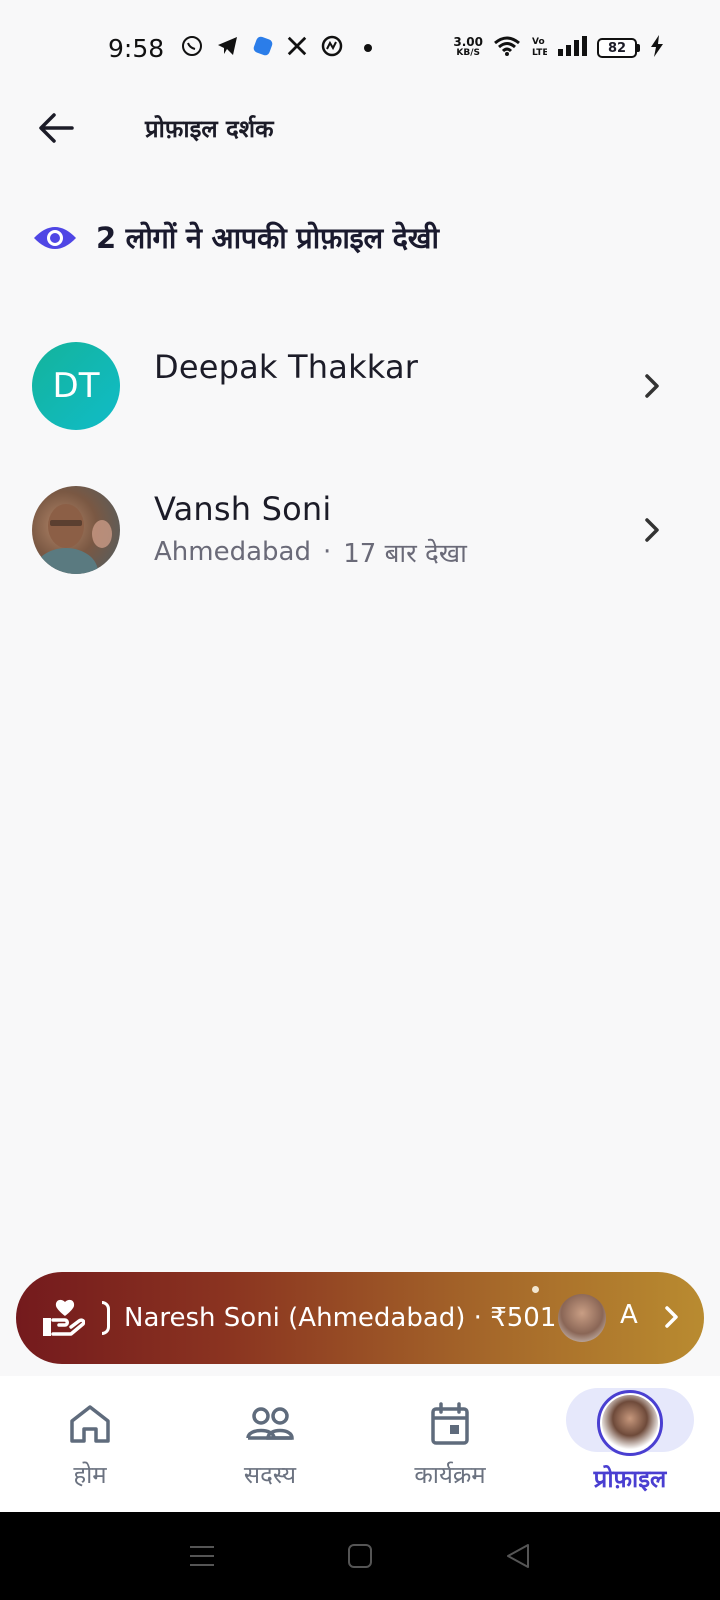  I want to click on status-right: 3.00 KB/S Vo LTE 82, so click(558, 48).